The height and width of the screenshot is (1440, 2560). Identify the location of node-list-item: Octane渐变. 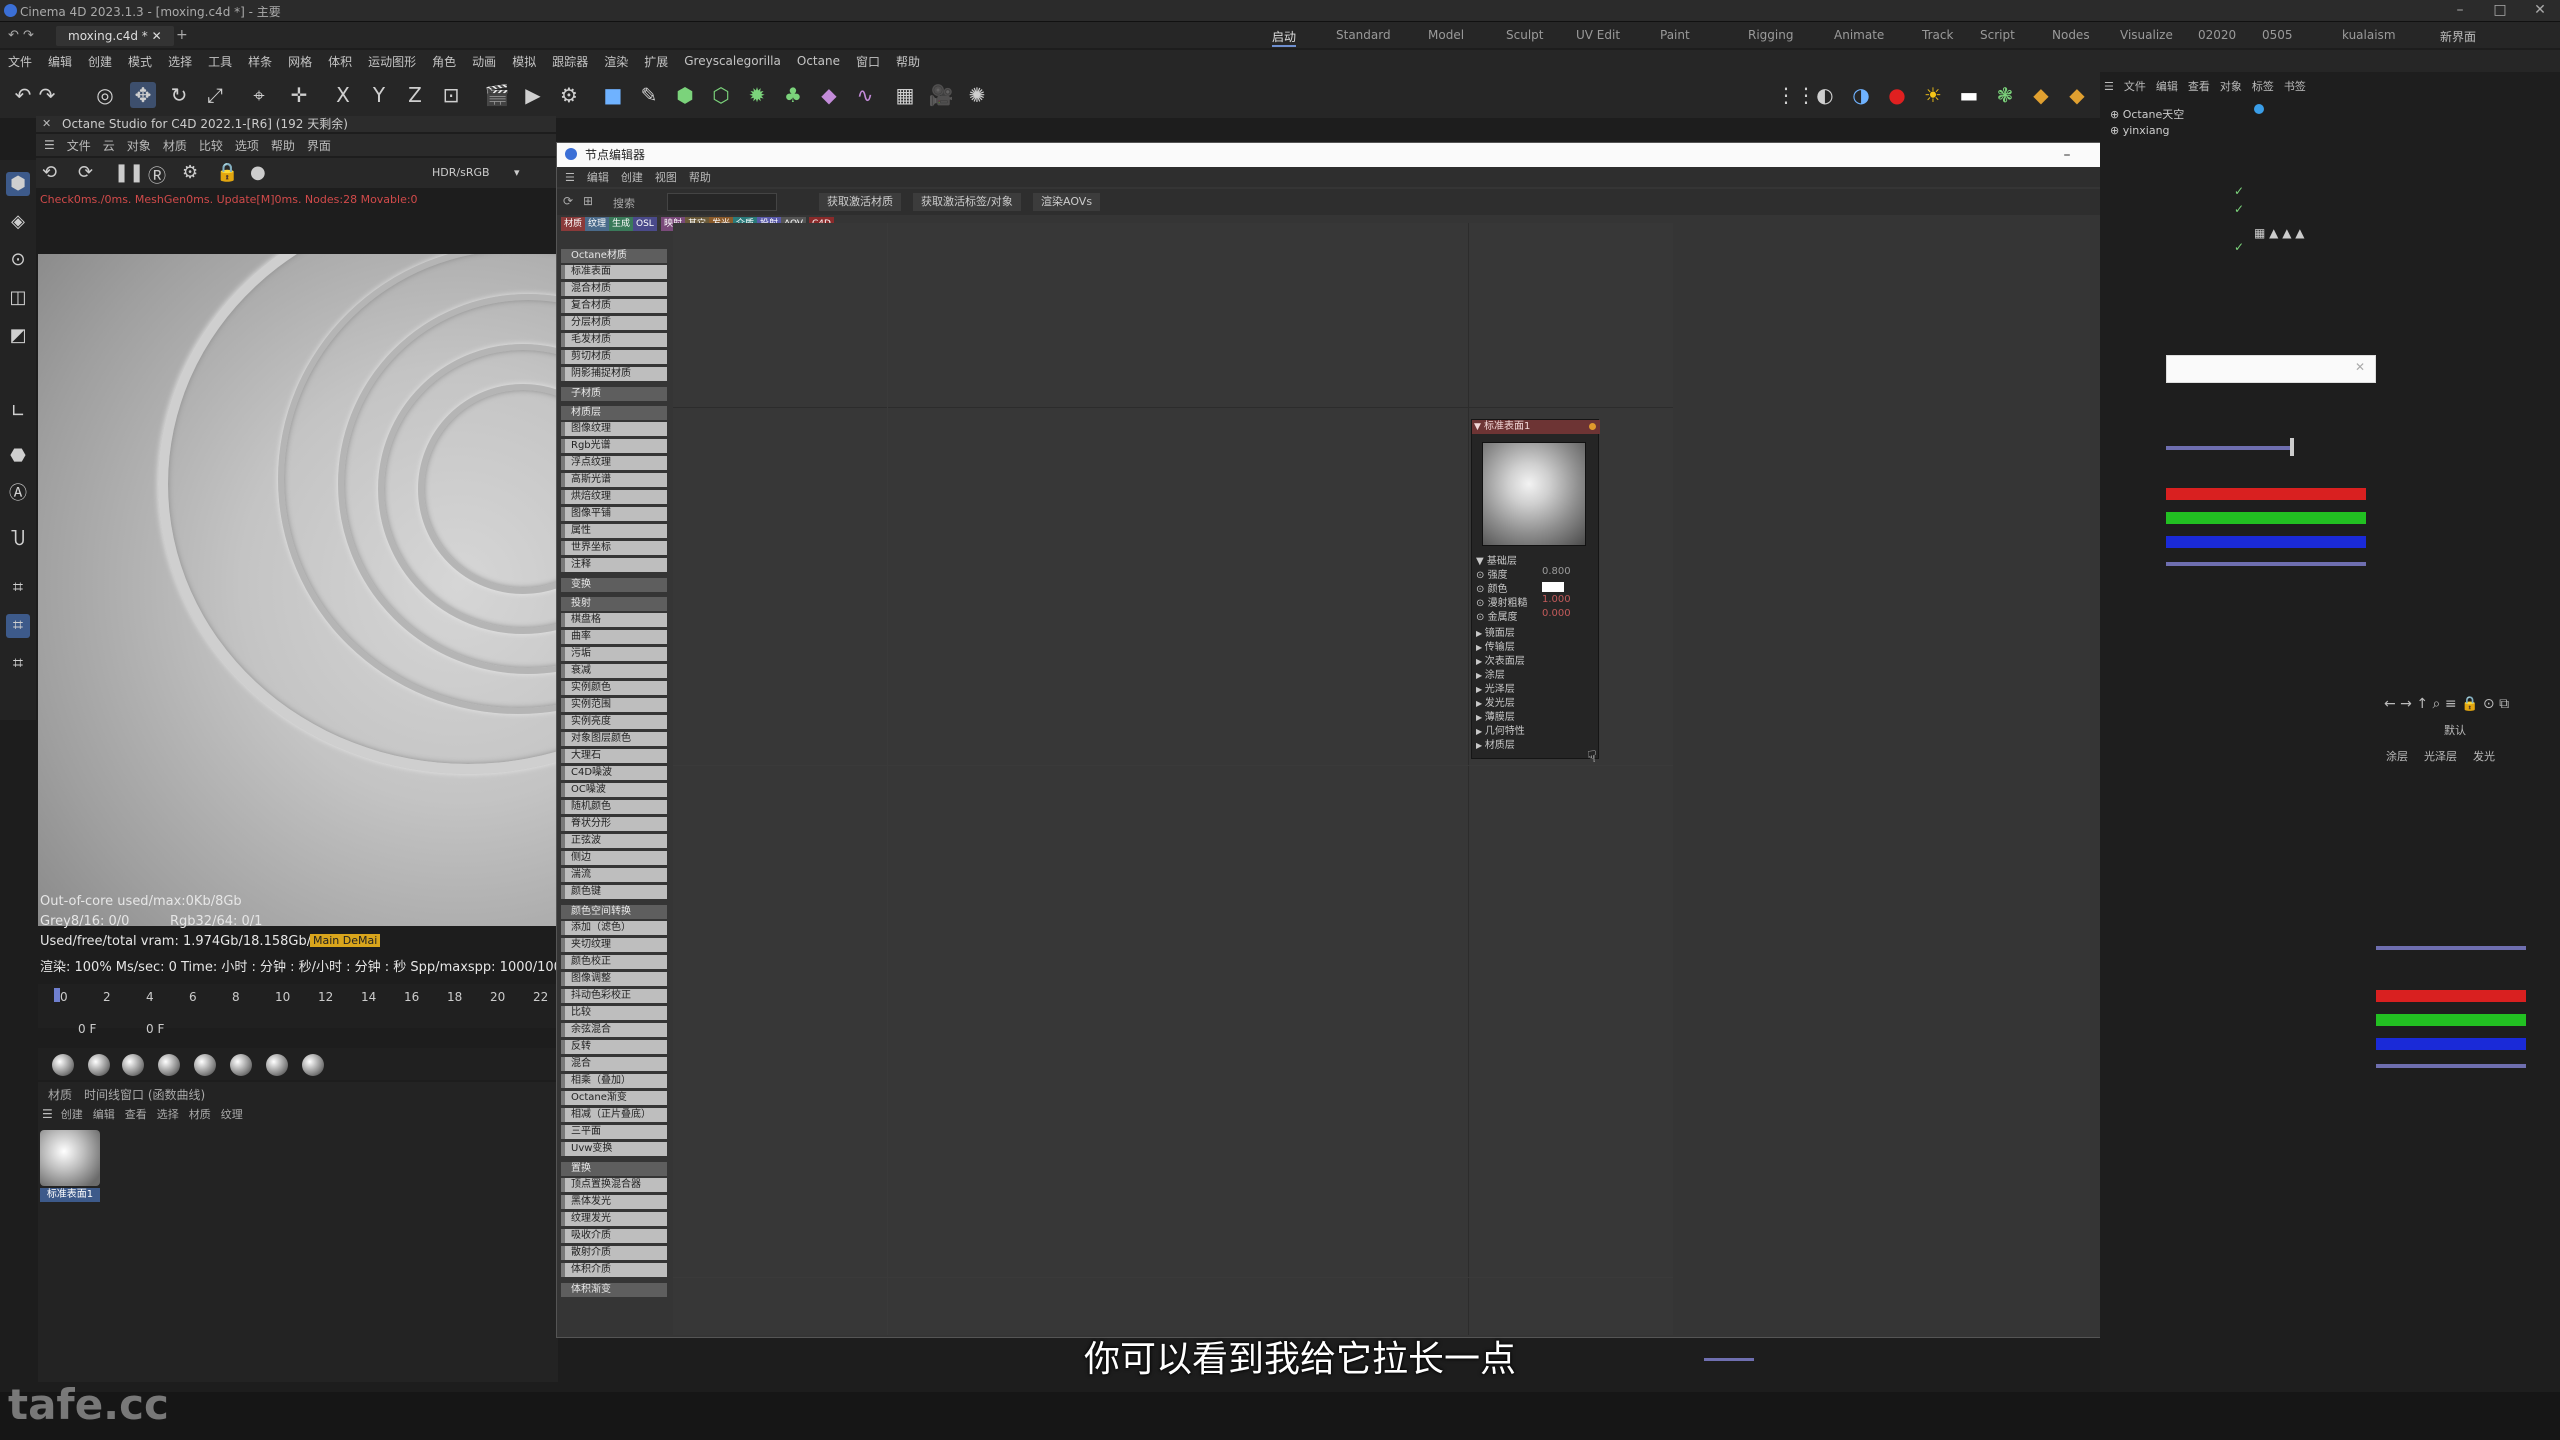
(614, 1098).